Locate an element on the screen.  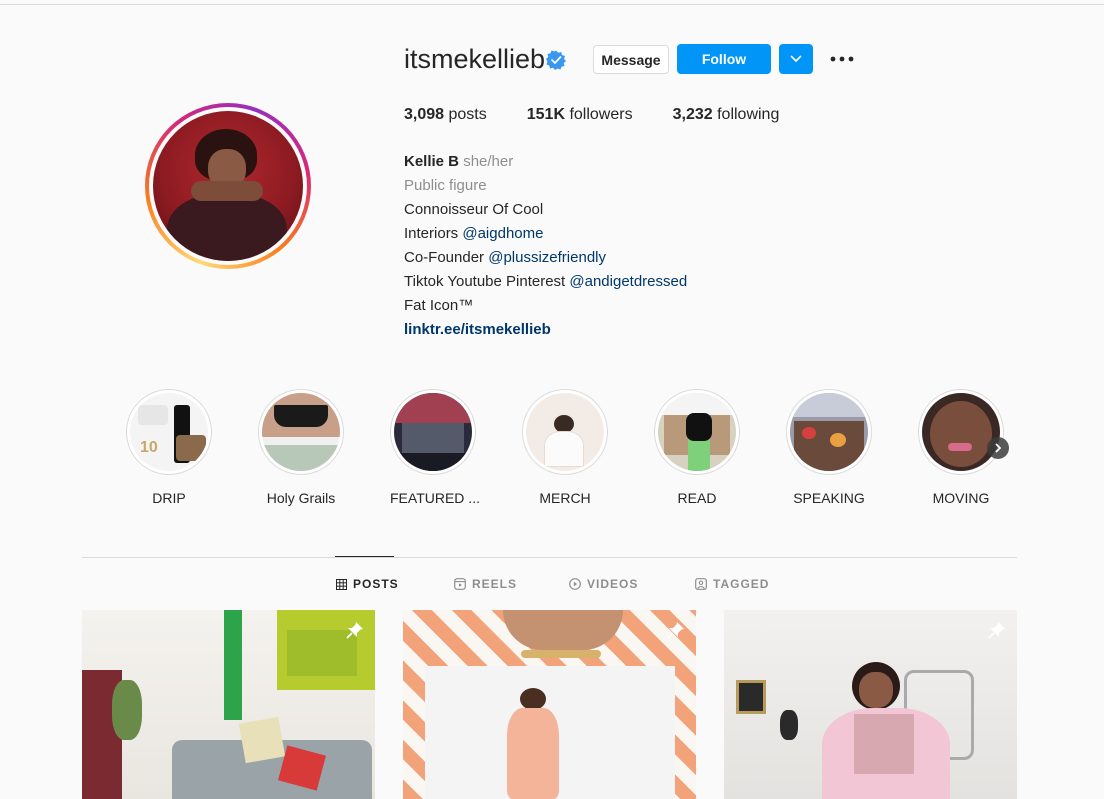
bio-line: Tiktok Youtube Pinterest @andigetdressed is located at coordinates (546, 281).